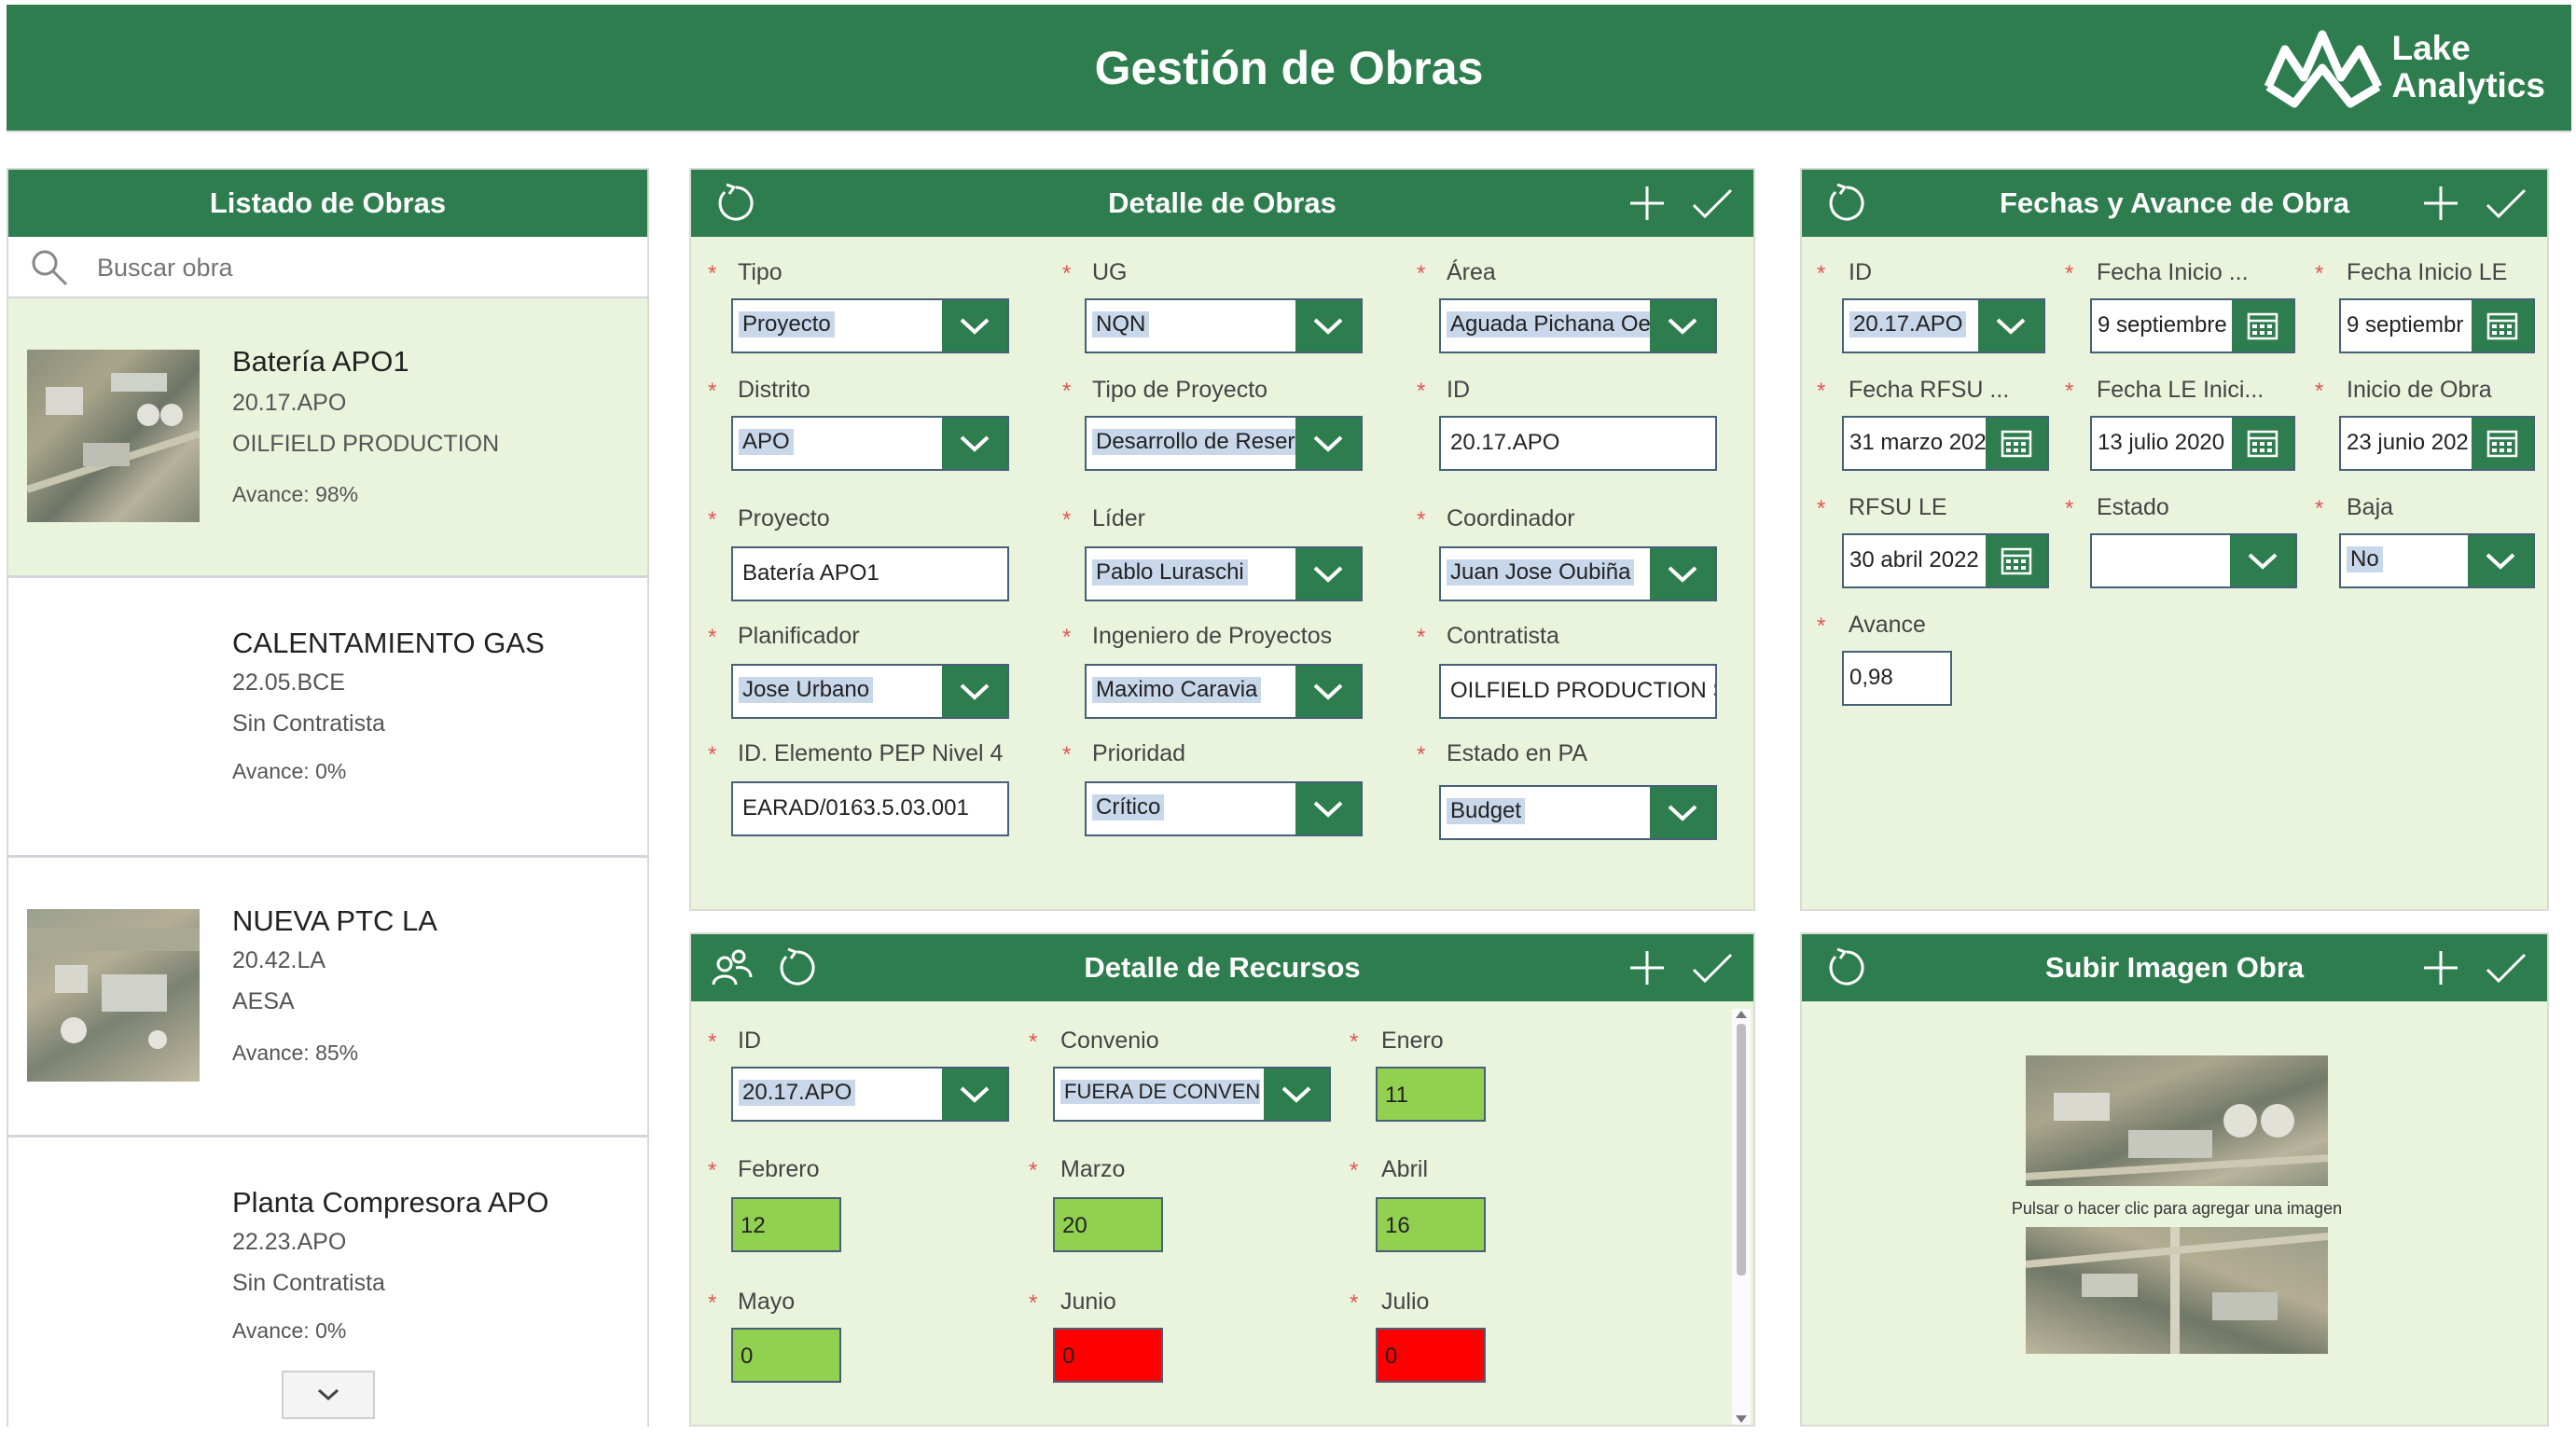  I want to click on inicio-obra-datepicker: 23 junio 202, so click(2437, 444).